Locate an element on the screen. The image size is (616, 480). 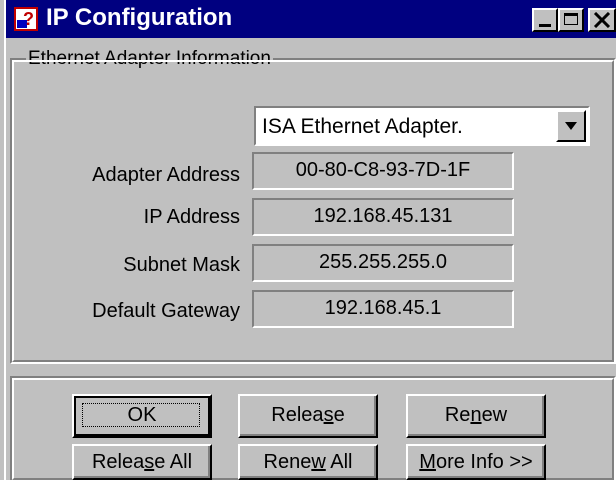
release-all-button: Release All is located at coordinates (142, 462).